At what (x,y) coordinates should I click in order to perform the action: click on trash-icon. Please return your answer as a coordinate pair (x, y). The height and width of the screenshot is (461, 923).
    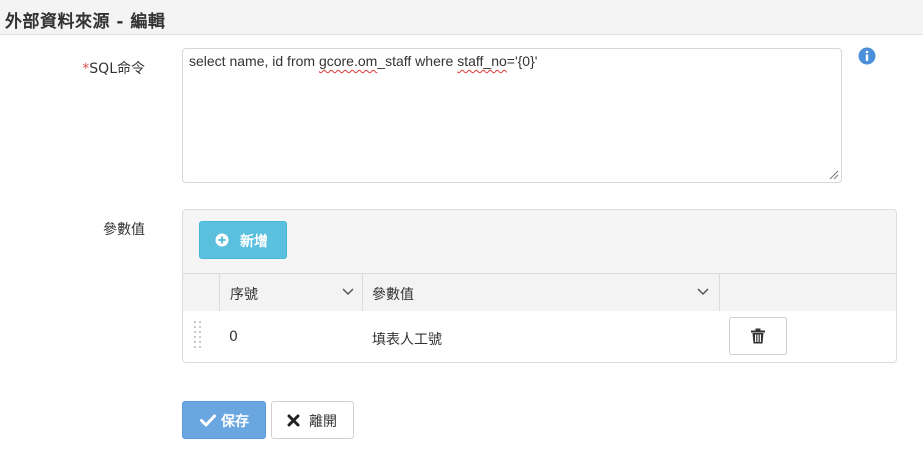
    Looking at the image, I should click on (758, 336).